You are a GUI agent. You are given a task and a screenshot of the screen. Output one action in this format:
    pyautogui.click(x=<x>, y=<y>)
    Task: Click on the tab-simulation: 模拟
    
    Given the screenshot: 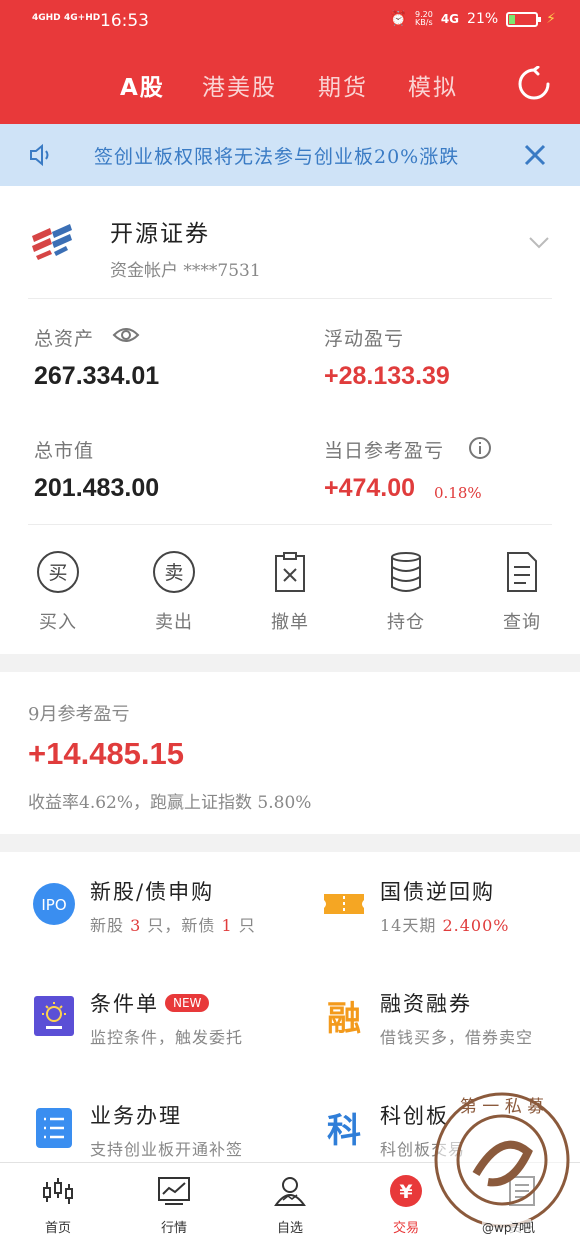 What is the action you would take?
    pyautogui.click(x=433, y=85)
    